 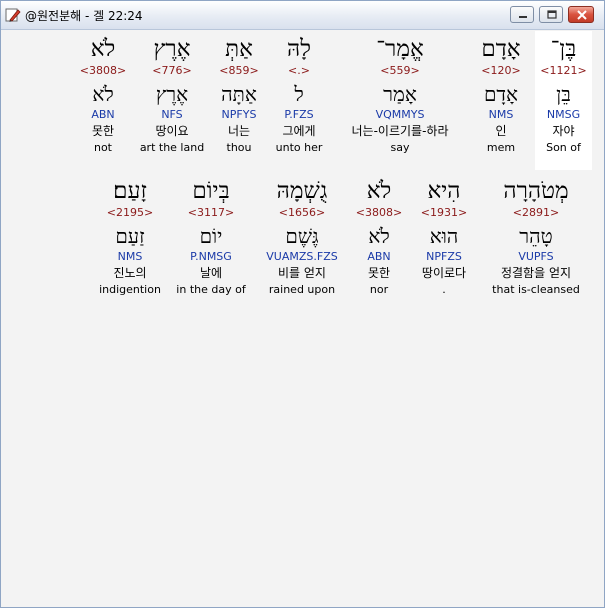 I want to click on english-gloss: unto her, so click(x=299, y=147).